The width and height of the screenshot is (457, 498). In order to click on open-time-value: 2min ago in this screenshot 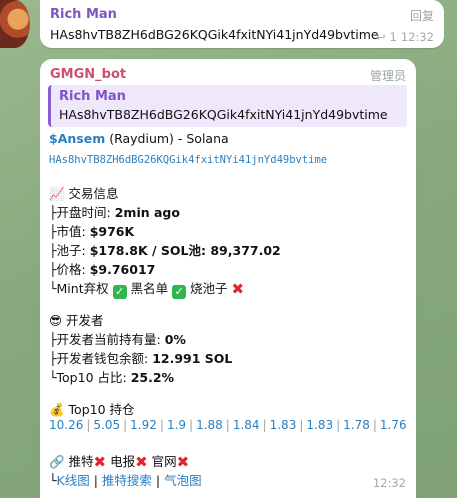, I will do `click(147, 212)`.